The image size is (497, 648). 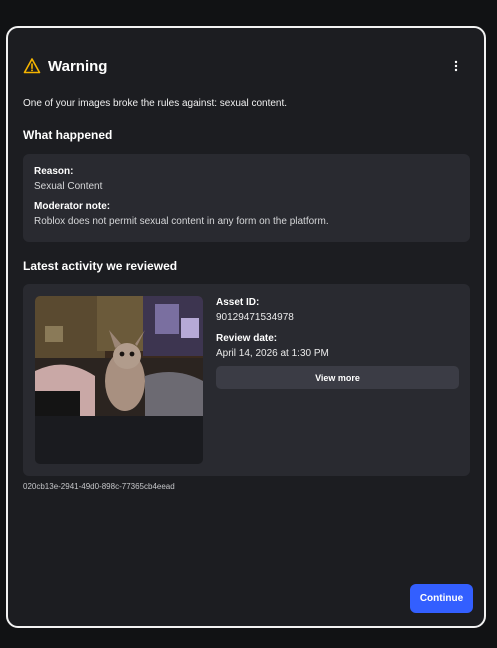 What do you see at coordinates (246, 198) in the screenshot?
I see `violation-details-card: Reason: Sexual Content Moderator note` at bounding box center [246, 198].